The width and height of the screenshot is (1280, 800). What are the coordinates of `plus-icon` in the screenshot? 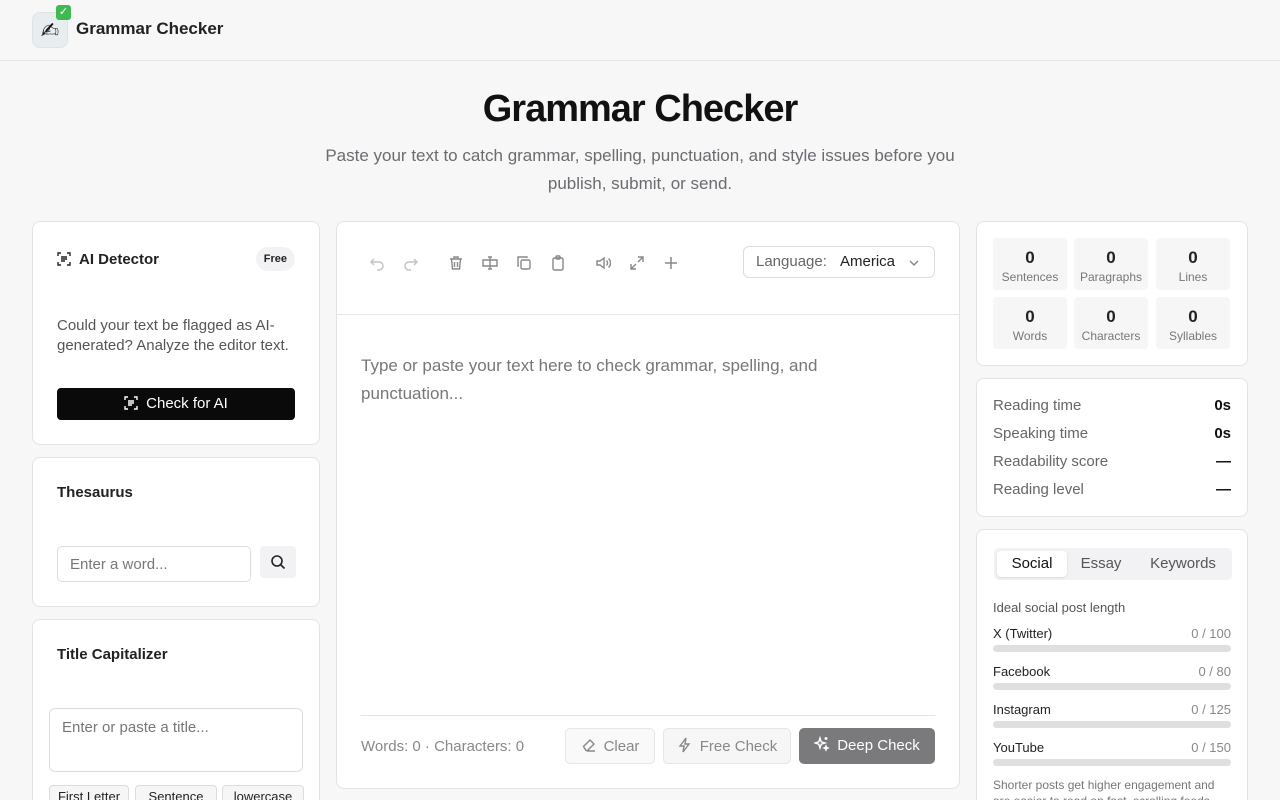 It's located at (671, 263).